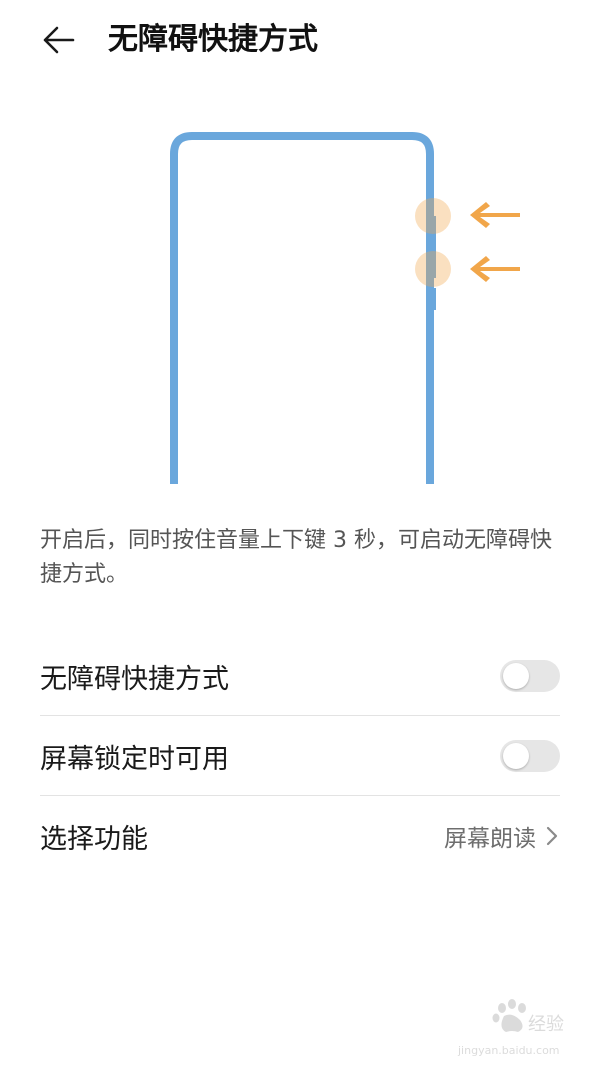 This screenshot has height=1082, width=600. What do you see at coordinates (495, 215) in the screenshot?
I see `press-arrow-up-icon` at bounding box center [495, 215].